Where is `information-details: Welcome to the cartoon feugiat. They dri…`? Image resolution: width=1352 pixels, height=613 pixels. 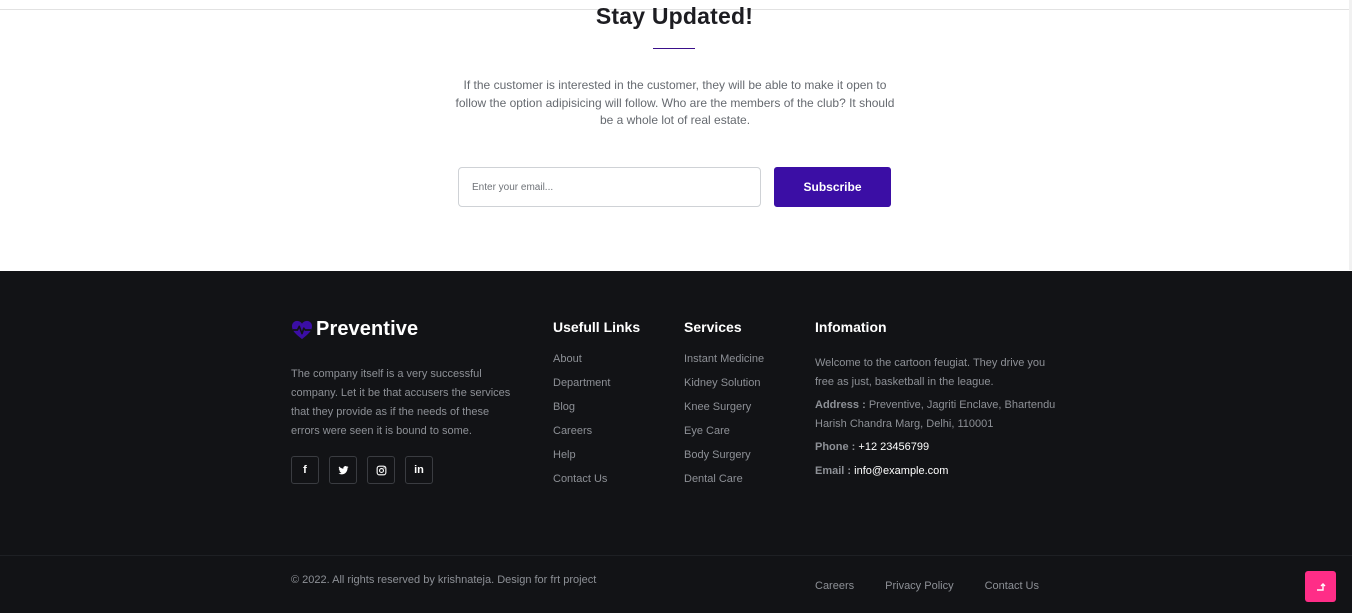 information-details: Welcome to the cartoon feugiat. They dri… is located at coordinates (940, 419).